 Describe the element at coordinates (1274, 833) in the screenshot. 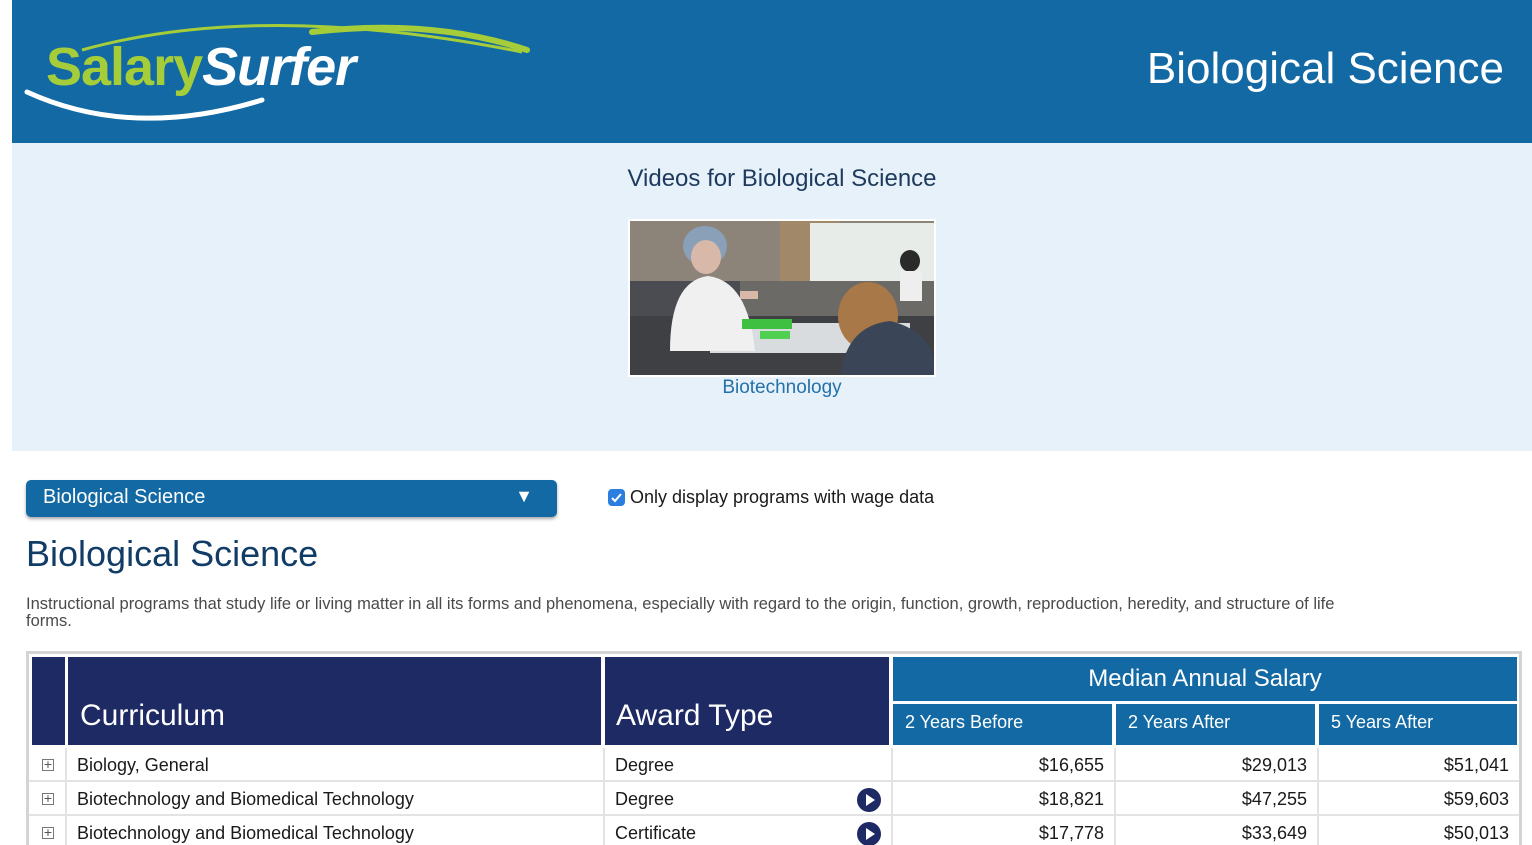

I see `two-years-after-cell: $33,649` at that location.